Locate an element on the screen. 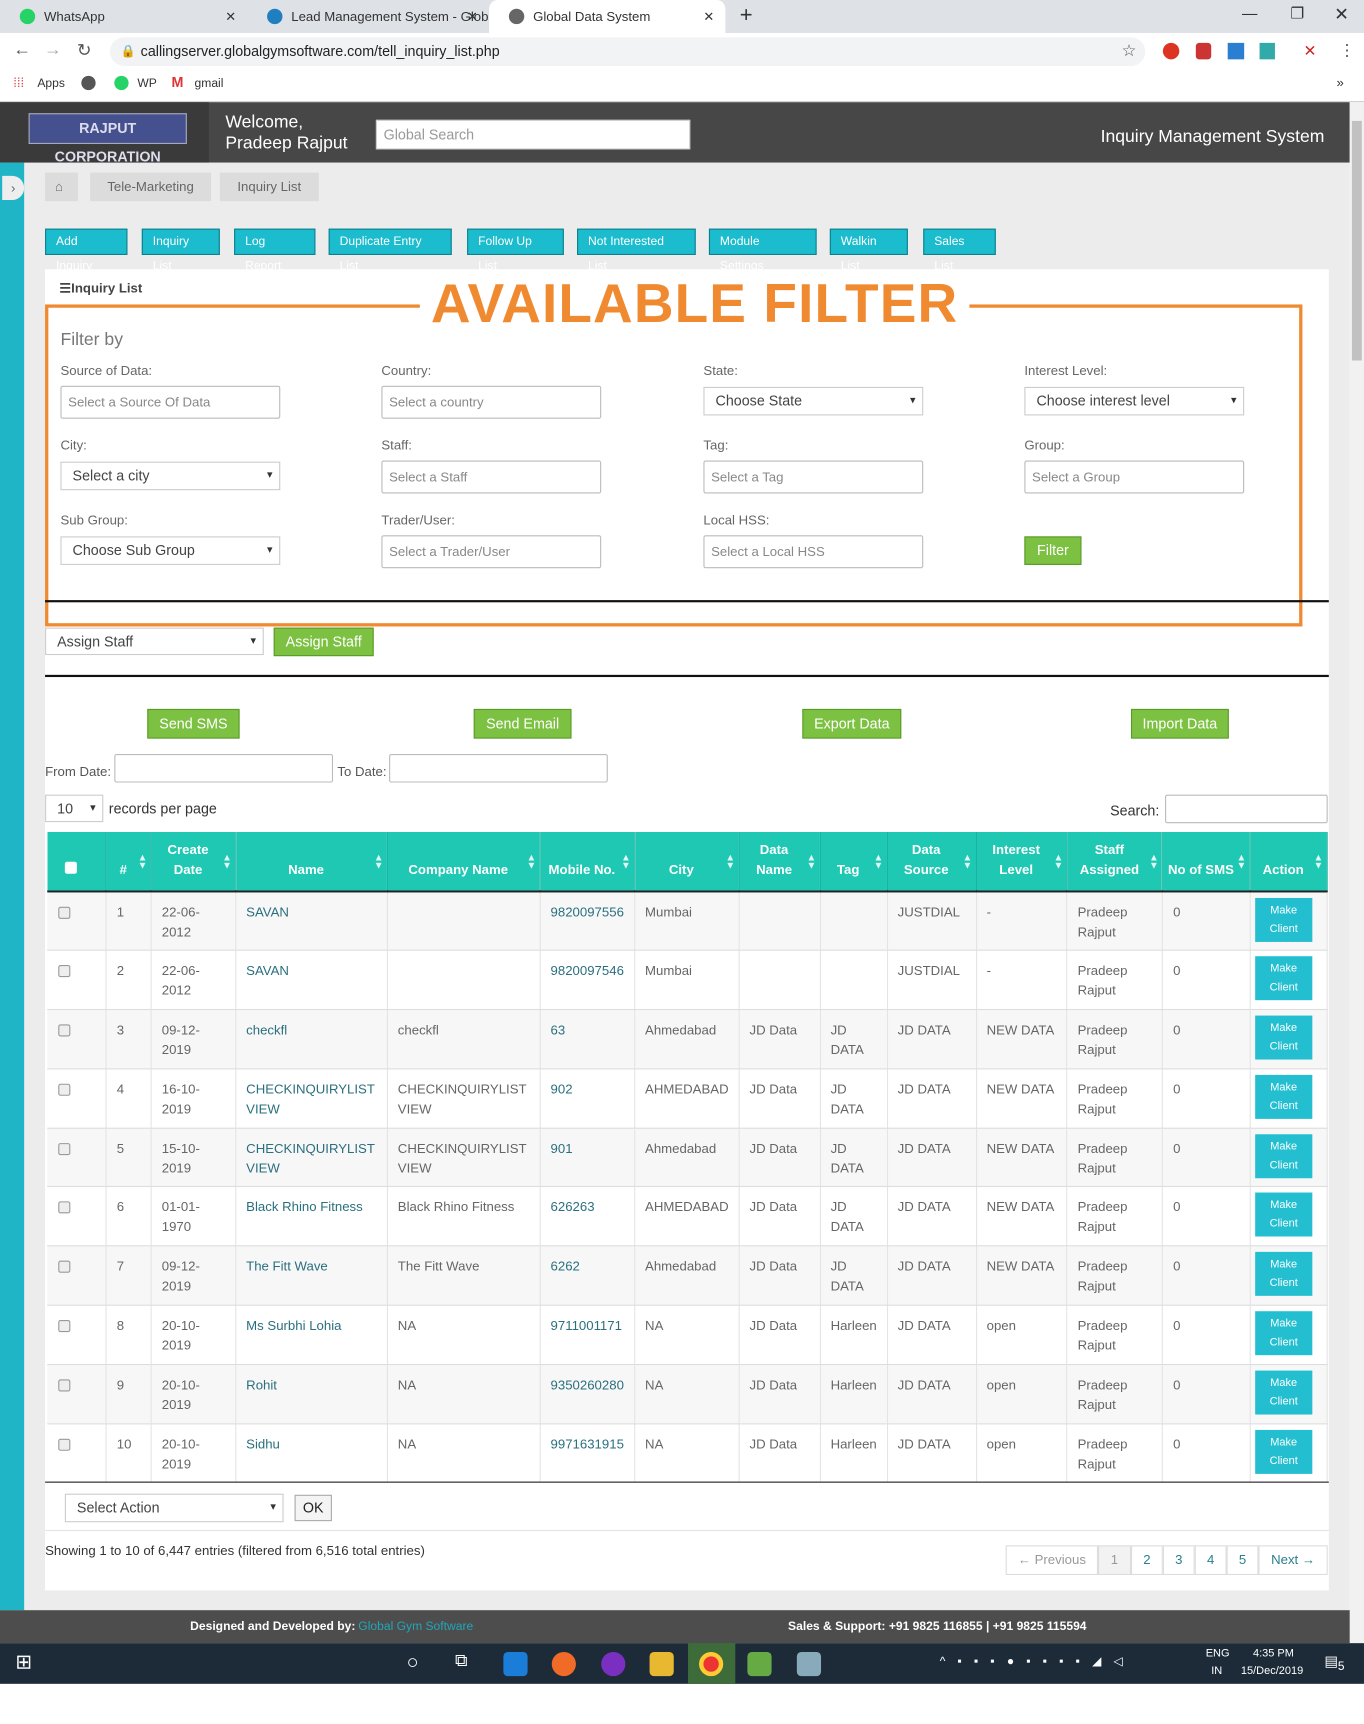 The image size is (1364, 1724). cell-name: The Fitt Wave is located at coordinates (311, 1276).